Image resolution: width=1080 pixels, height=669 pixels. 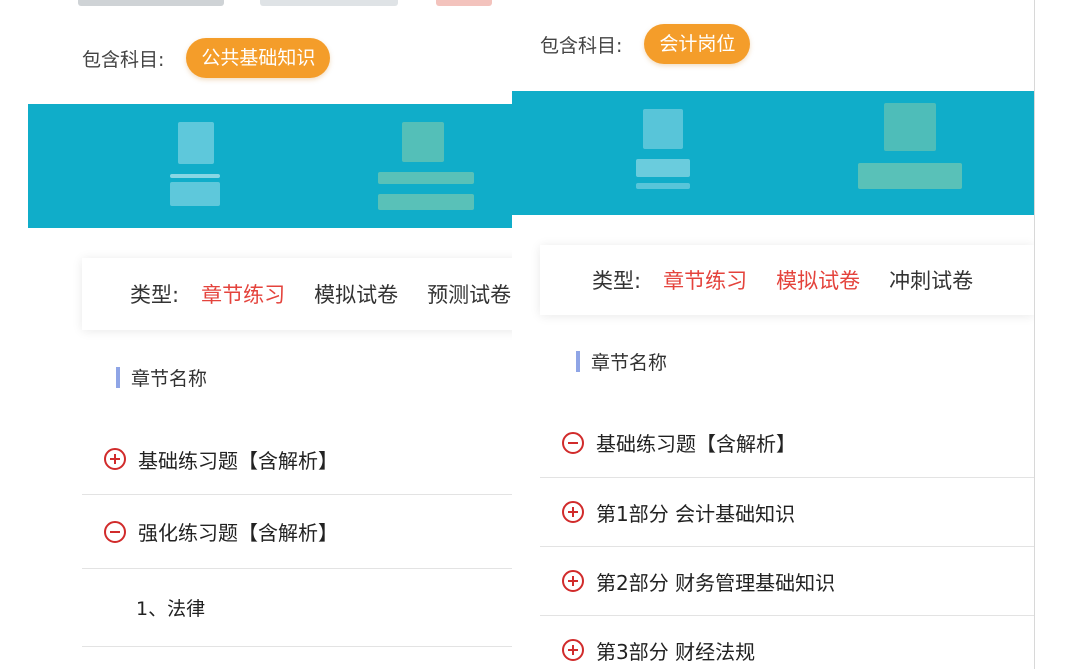 I want to click on chapter-row-label: 第2部分 财务管理基础知识, so click(x=716, y=582).